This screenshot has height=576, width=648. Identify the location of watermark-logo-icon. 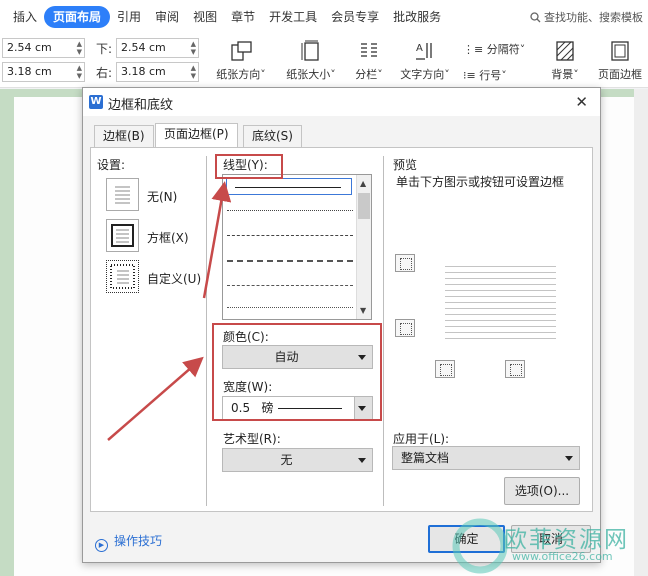
(480, 546).